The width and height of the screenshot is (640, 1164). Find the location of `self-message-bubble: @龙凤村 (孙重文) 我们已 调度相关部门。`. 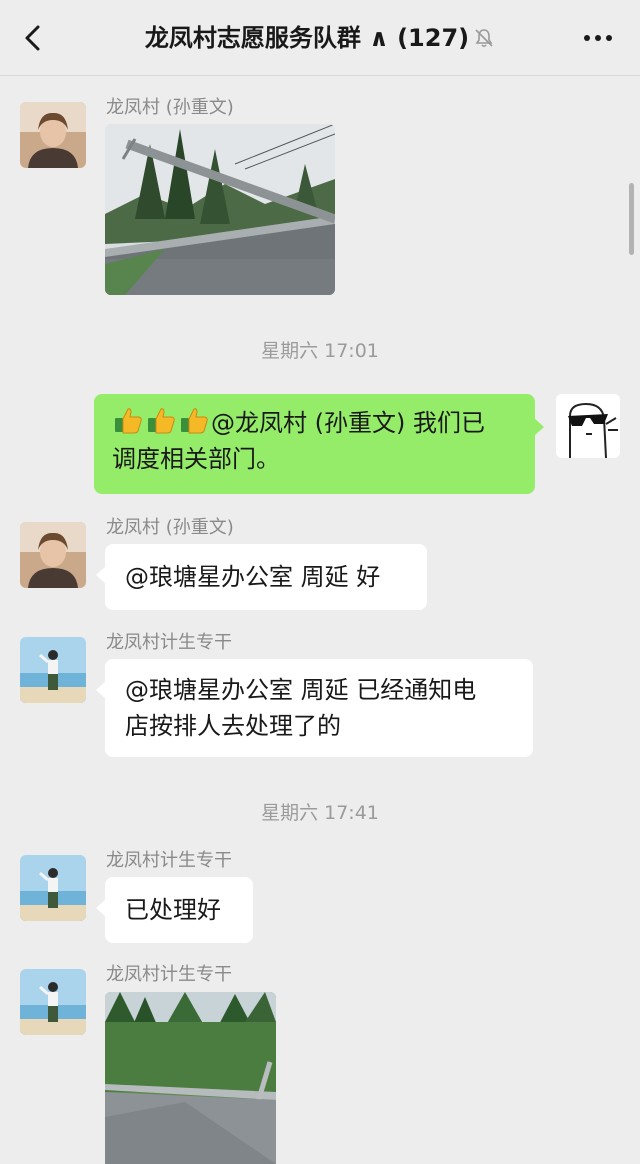

self-message-bubble: @龙凤村 (孙重文) 我们已 调度相关部门。 is located at coordinates (319, 444).